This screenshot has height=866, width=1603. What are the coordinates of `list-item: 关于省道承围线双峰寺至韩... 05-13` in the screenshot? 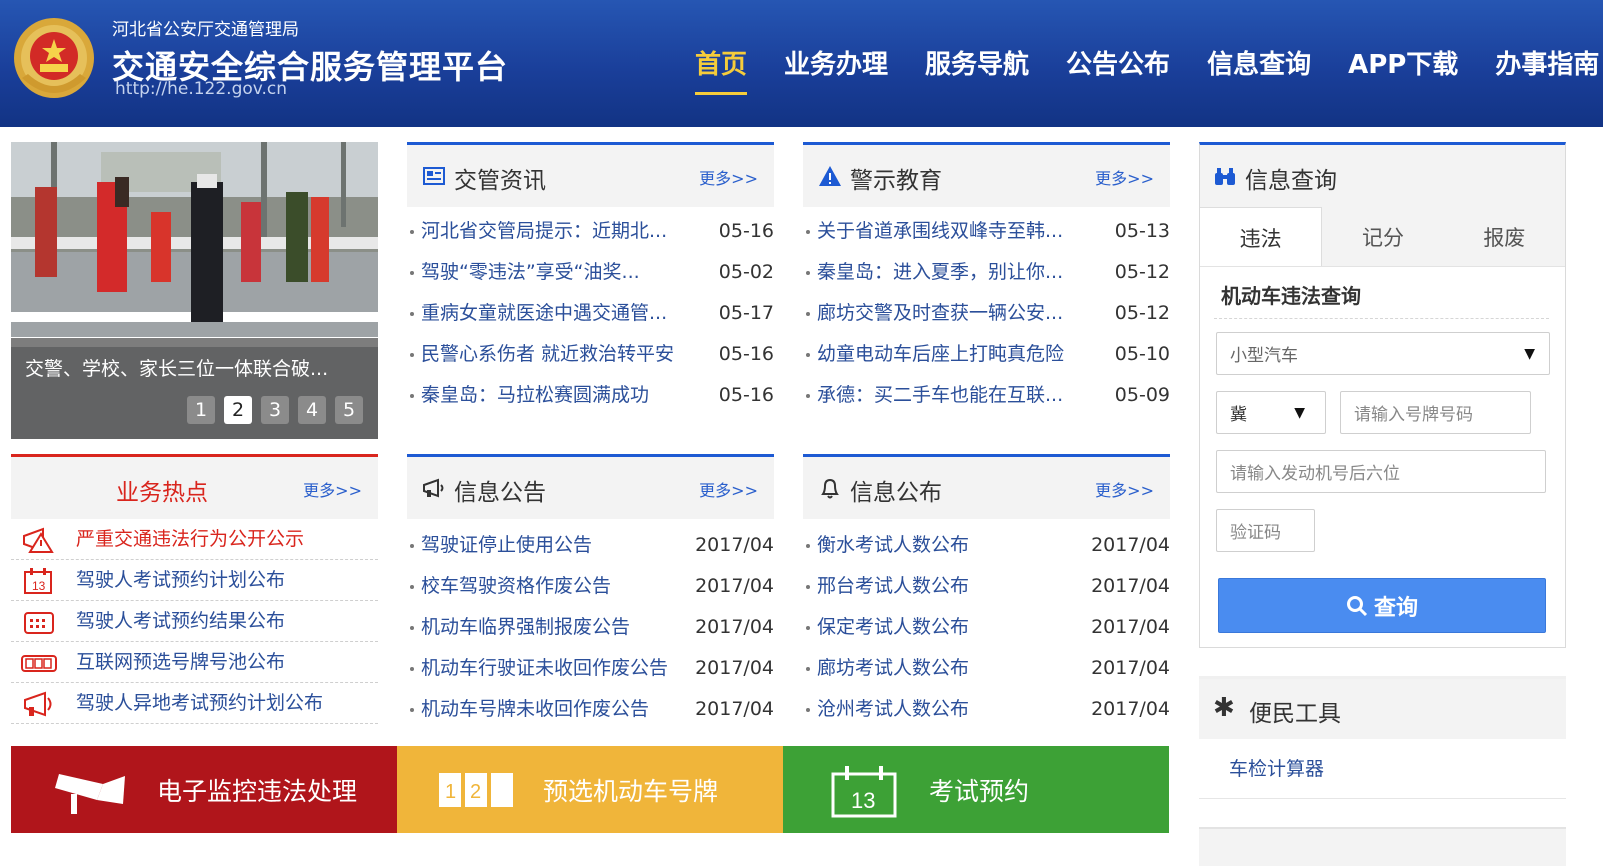 It's located at (986, 231).